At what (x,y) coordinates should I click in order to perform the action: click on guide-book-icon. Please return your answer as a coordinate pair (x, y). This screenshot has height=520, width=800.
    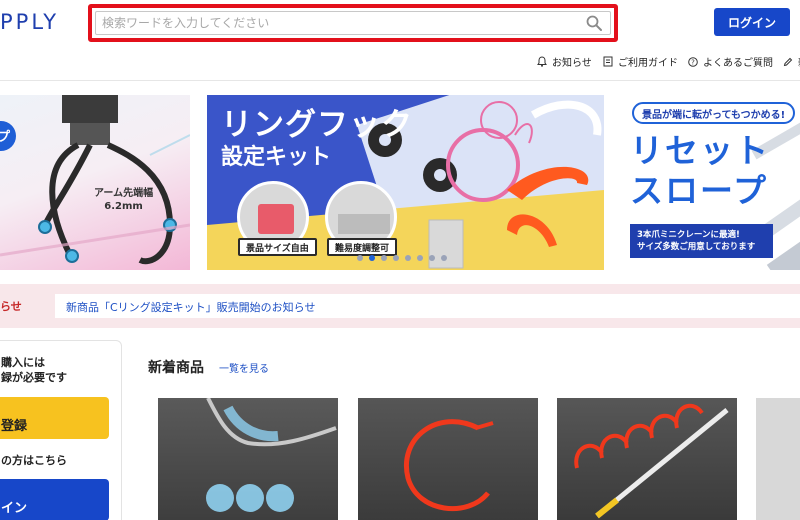
    Looking at the image, I should click on (608, 61).